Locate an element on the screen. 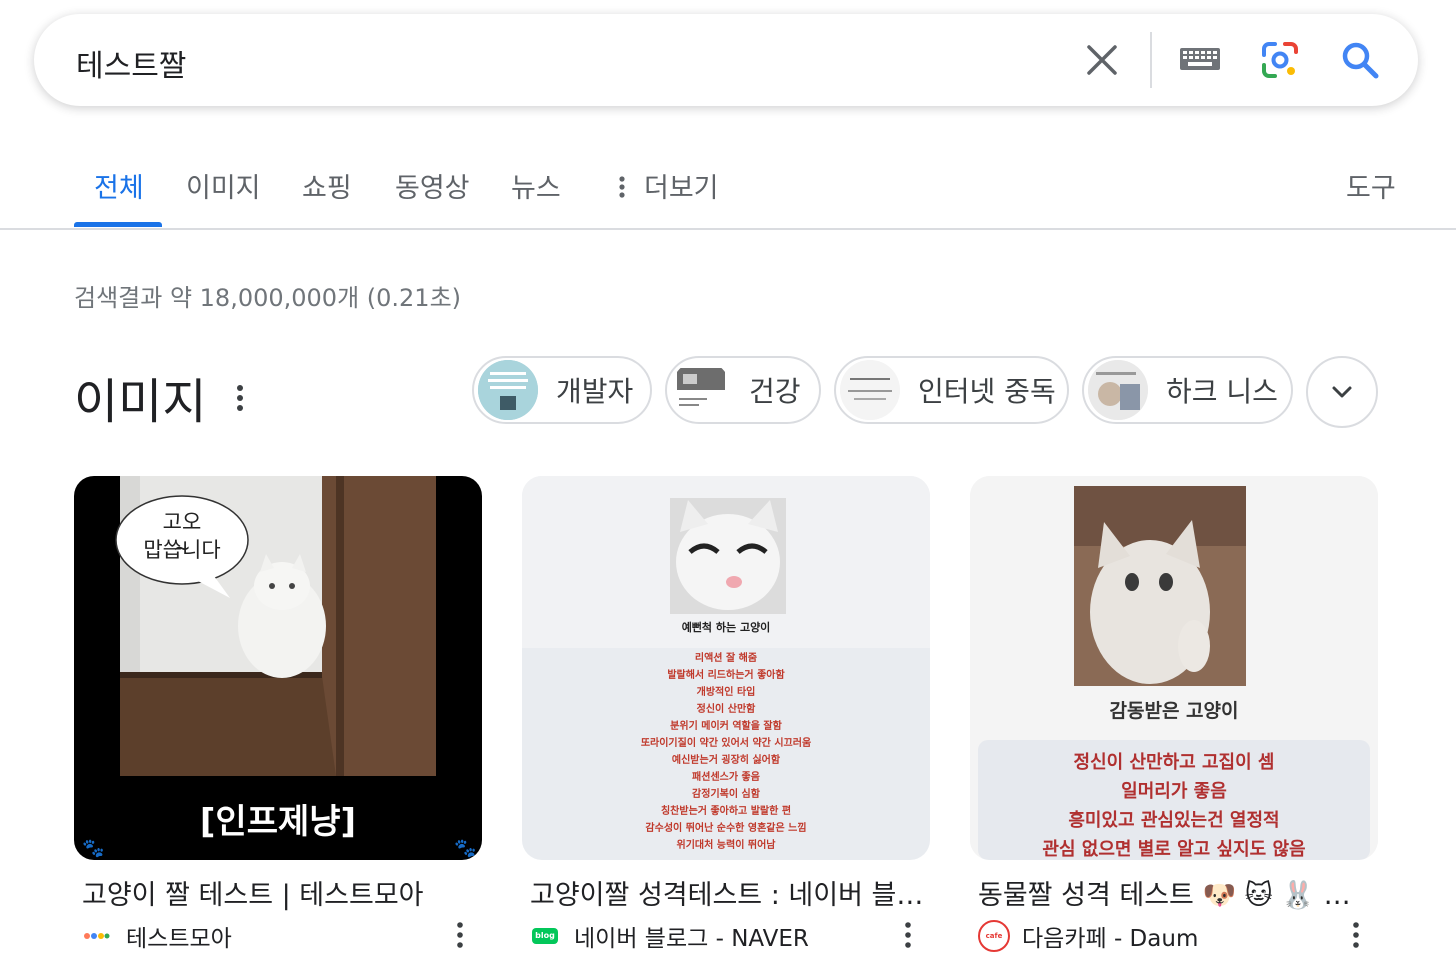 This screenshot has width=1456, height=970. tab-shopping: 쇼핑 is located at coordinates (327, 185).